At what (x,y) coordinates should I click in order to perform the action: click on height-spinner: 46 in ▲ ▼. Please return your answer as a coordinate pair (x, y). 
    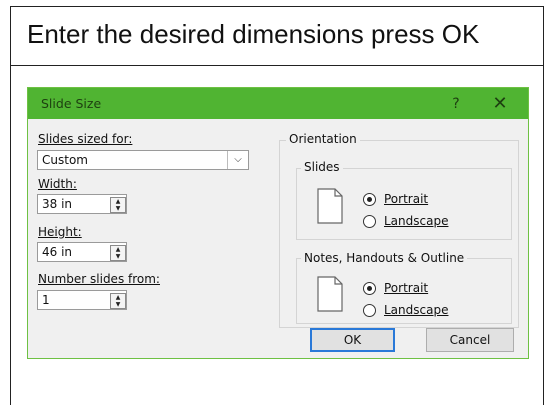
    Looking at the image, I should click on (82, 252).